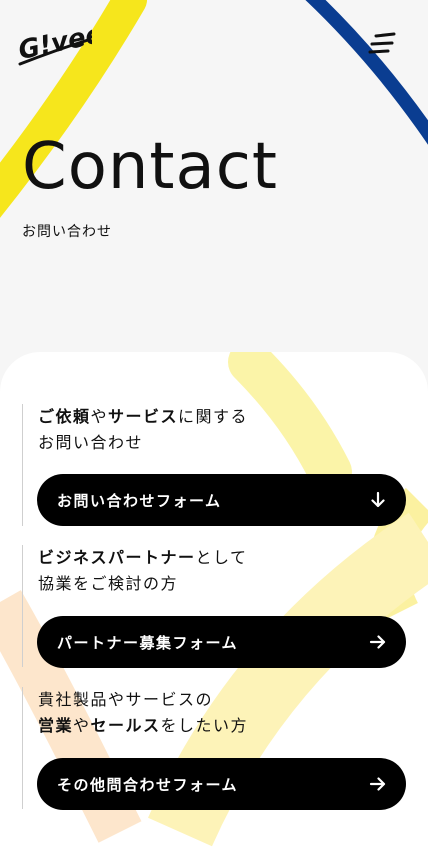 The image size is (428, 852). Describe the element at coordinates (67, 232) in the screenshot. I see `page-subtitle: お問い合わせ` at that location.